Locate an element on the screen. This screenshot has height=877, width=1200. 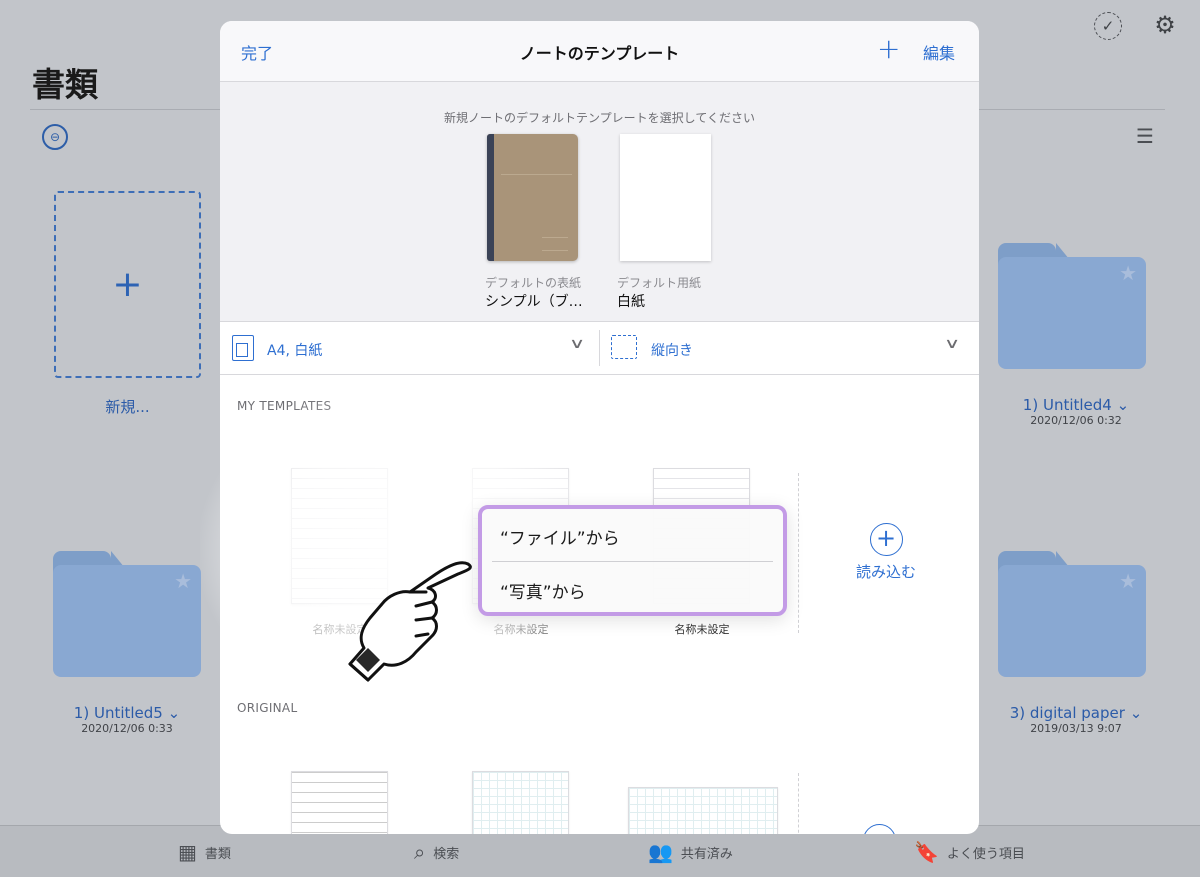
import-button: + 読み込む is located at coordinates (886, 552).